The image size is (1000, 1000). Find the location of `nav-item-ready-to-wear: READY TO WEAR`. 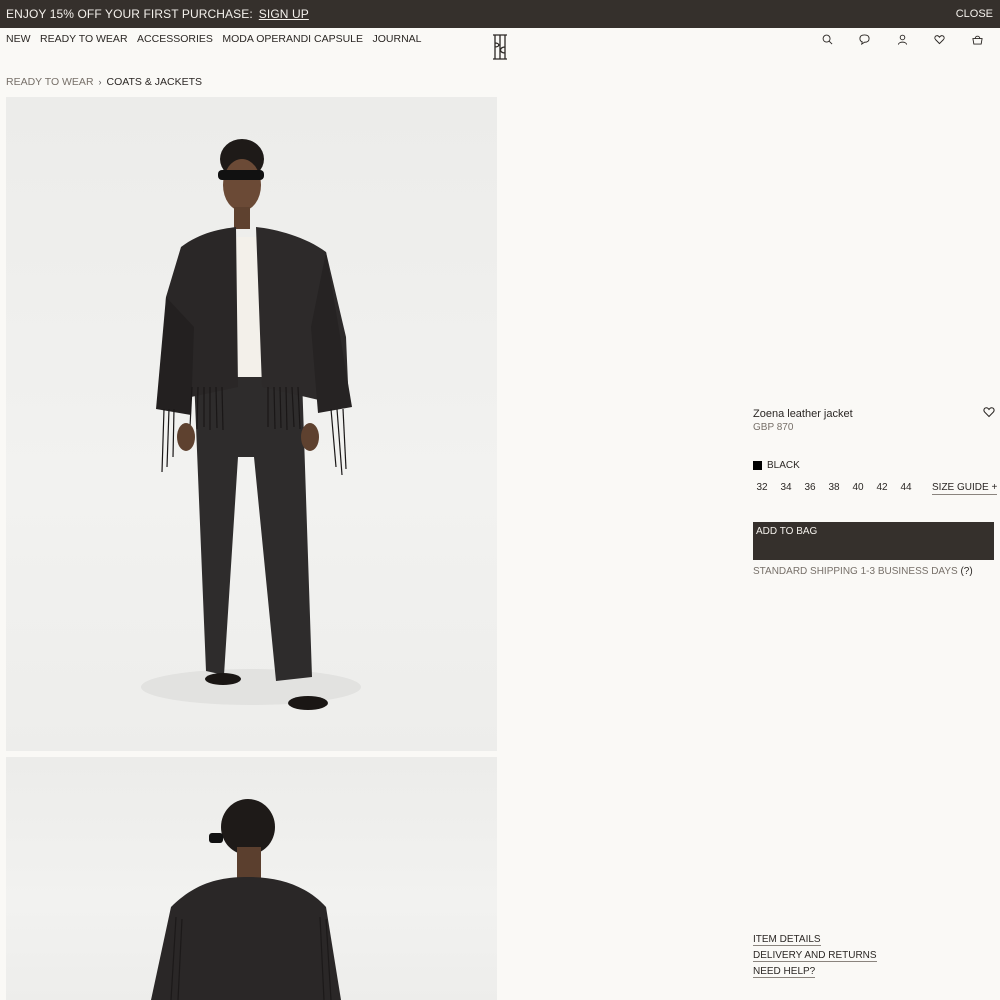

nav-item-ready-to-wear: READY TO WEAR is located at coordinates (84, 39).